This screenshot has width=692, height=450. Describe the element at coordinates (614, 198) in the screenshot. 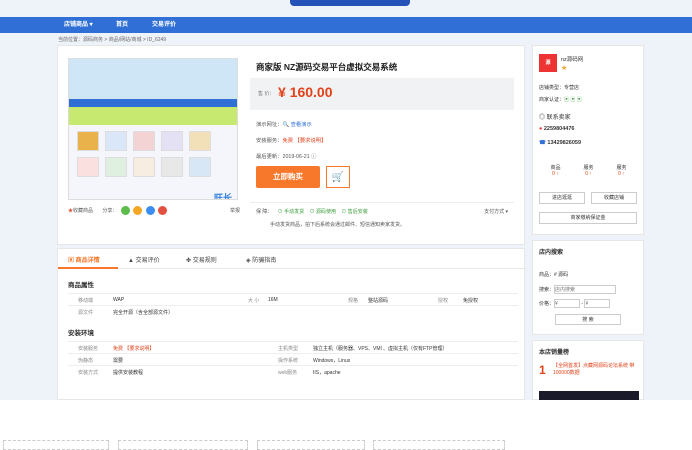

I see `favorite-shop-button: 收藏店铺` at that location.